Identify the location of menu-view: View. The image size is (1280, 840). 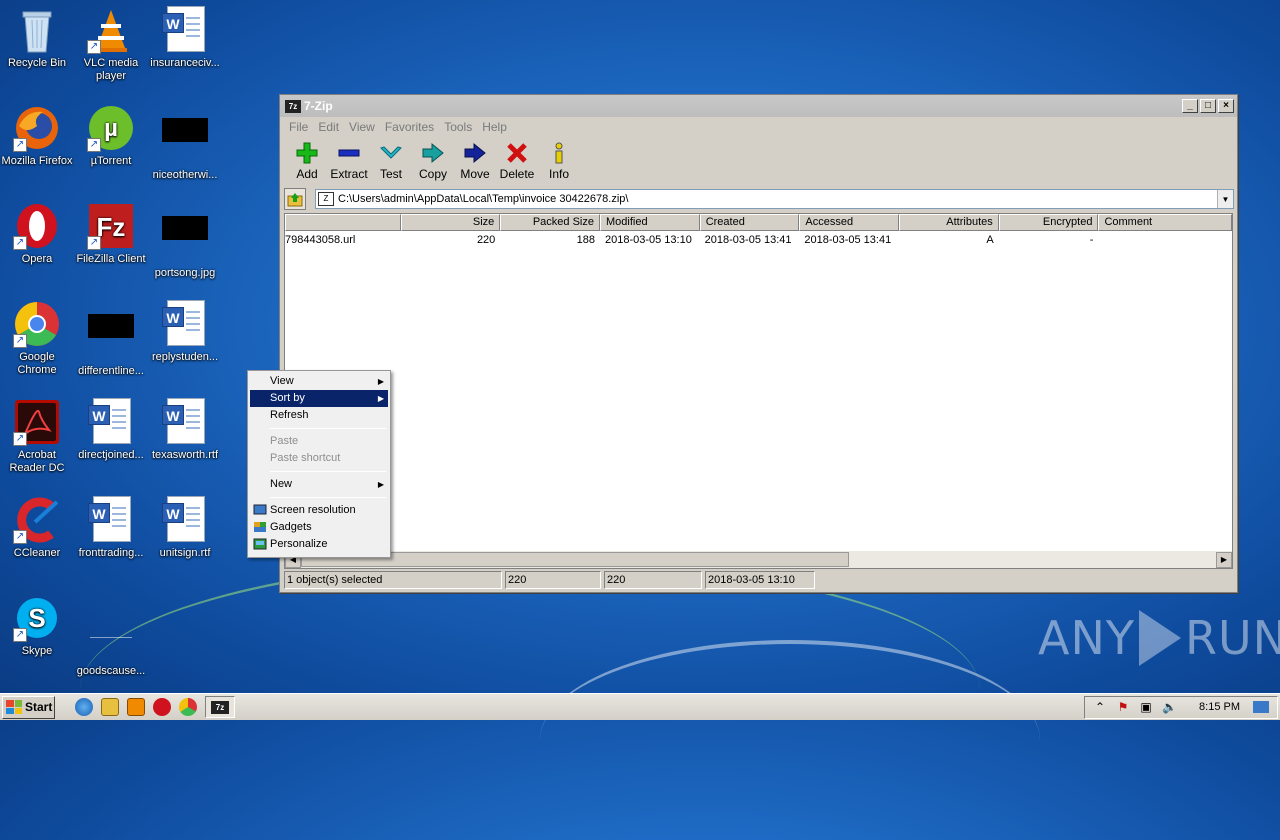
(362, 127).